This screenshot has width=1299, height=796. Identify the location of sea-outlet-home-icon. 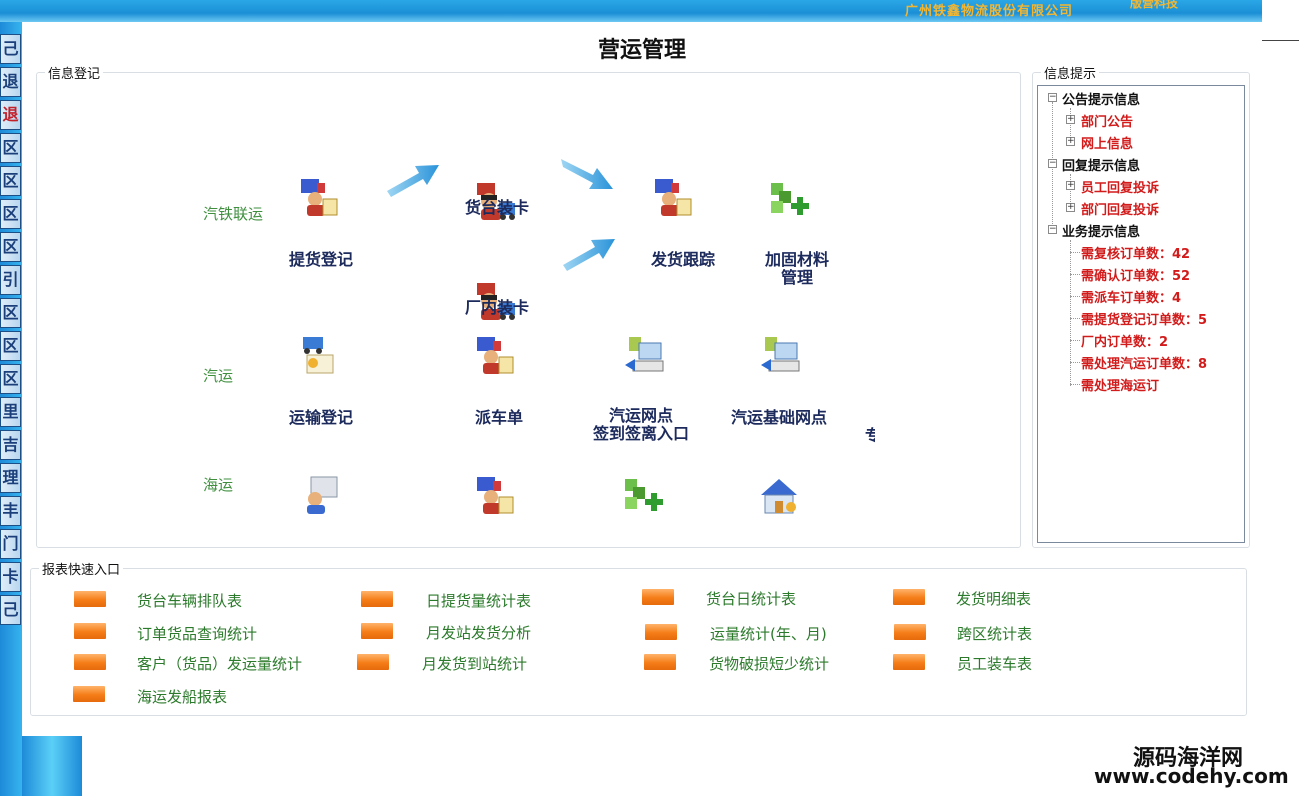
(779, 495).